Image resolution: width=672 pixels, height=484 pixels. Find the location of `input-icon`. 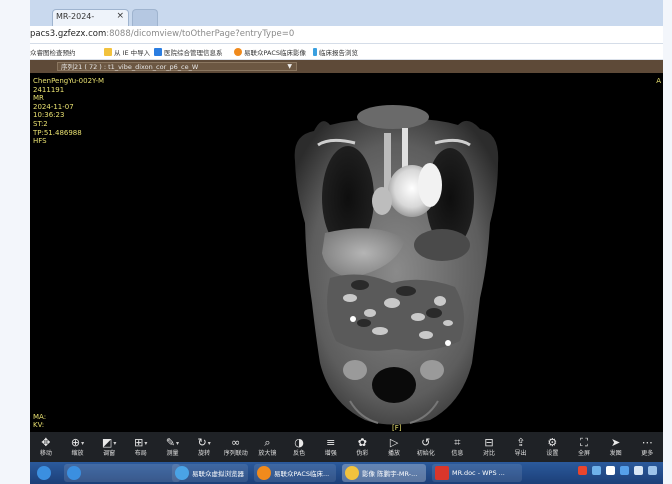

input-icon is located at coordinates (610, 470).